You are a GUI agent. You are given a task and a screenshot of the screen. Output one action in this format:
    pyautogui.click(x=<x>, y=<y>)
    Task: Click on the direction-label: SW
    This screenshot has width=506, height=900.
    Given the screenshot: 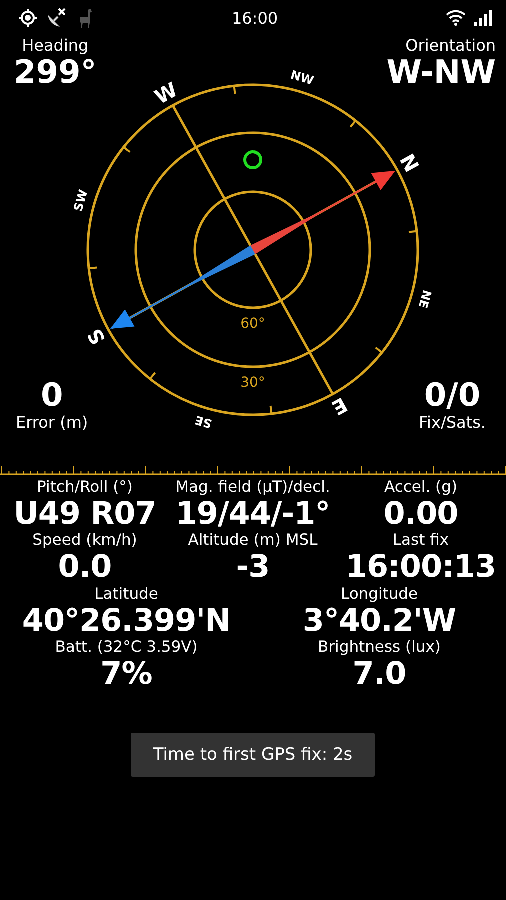 What is the action you would take?
    pyautogui.click(x=81, y=201)
    